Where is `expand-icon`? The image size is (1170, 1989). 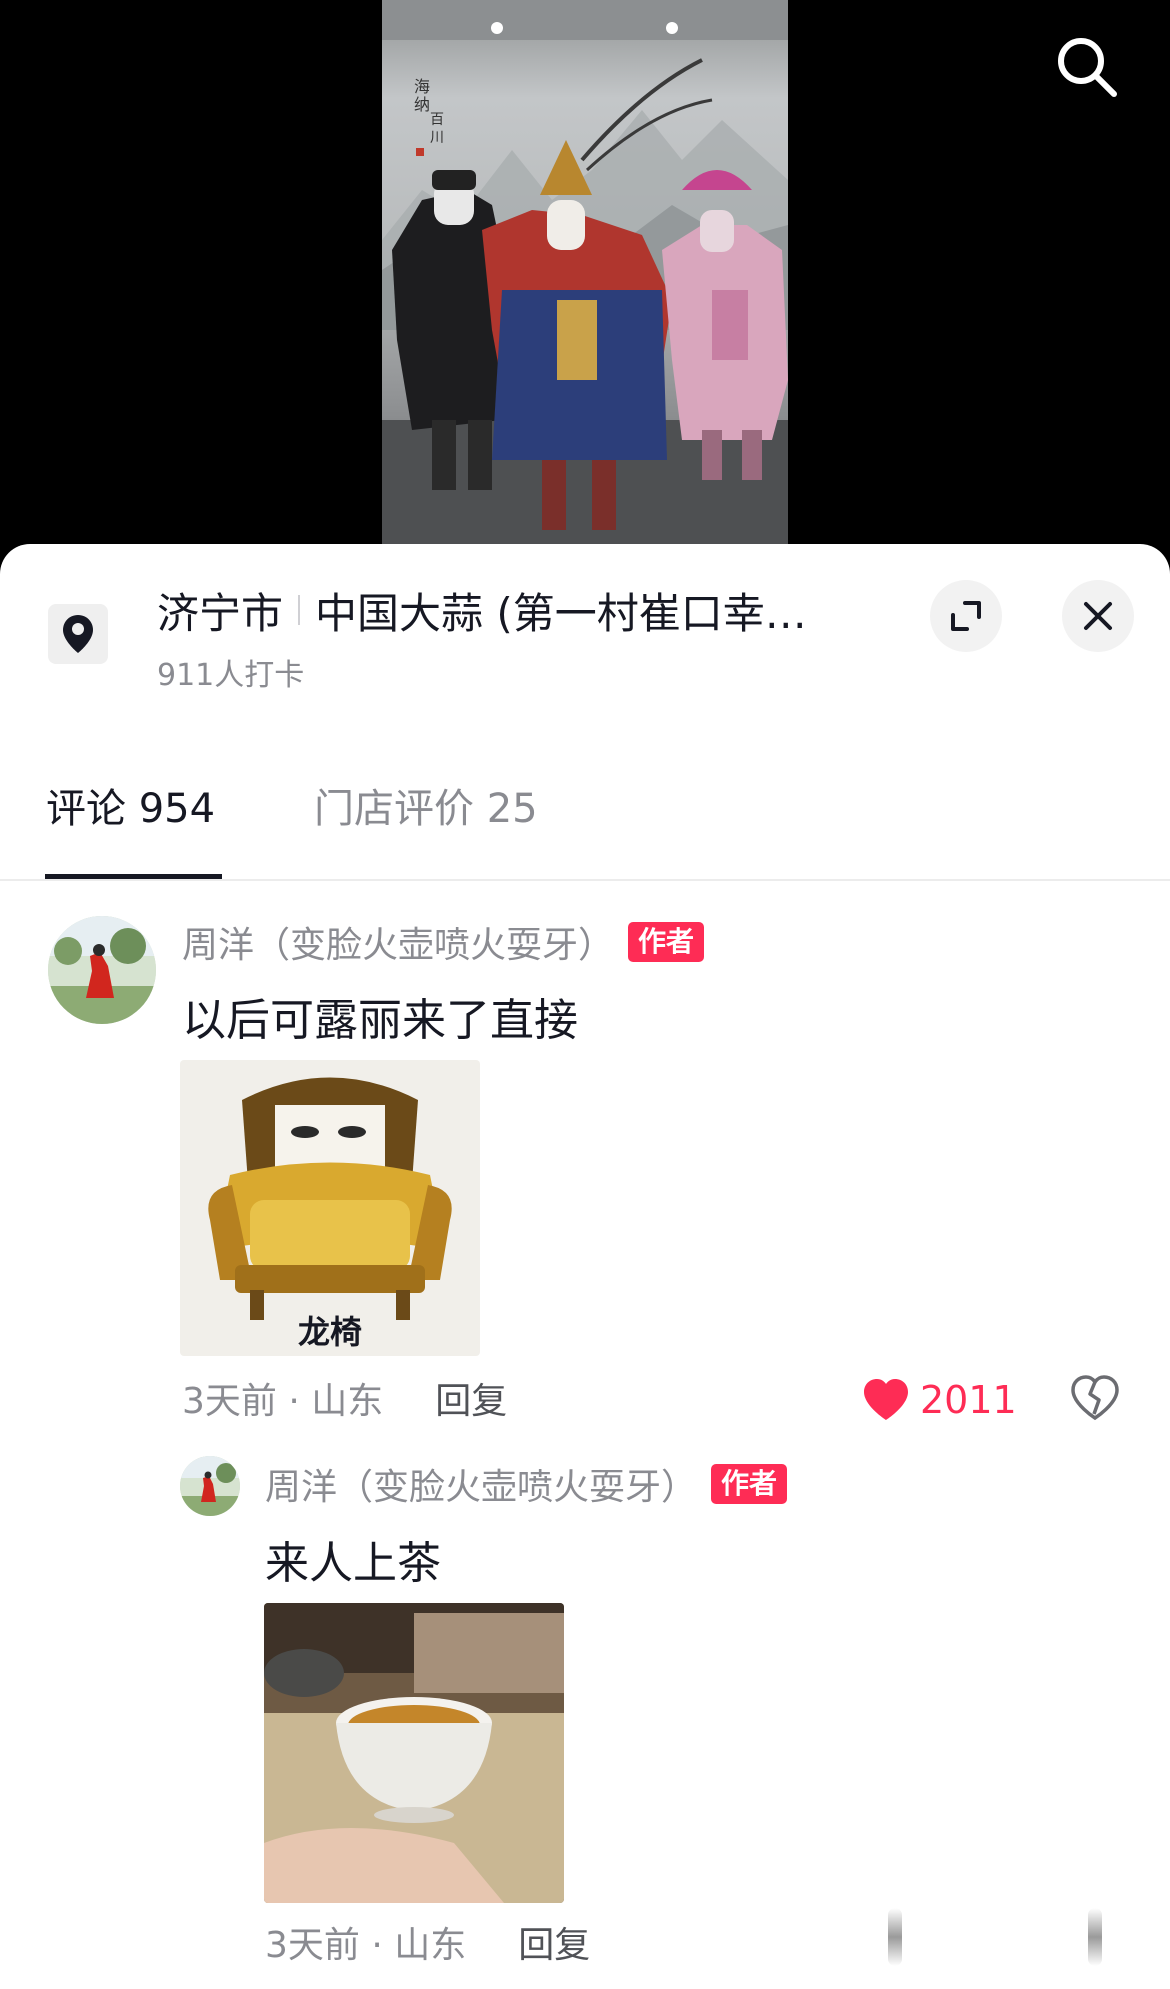
expand-icon is located at coordinates (966, 616).